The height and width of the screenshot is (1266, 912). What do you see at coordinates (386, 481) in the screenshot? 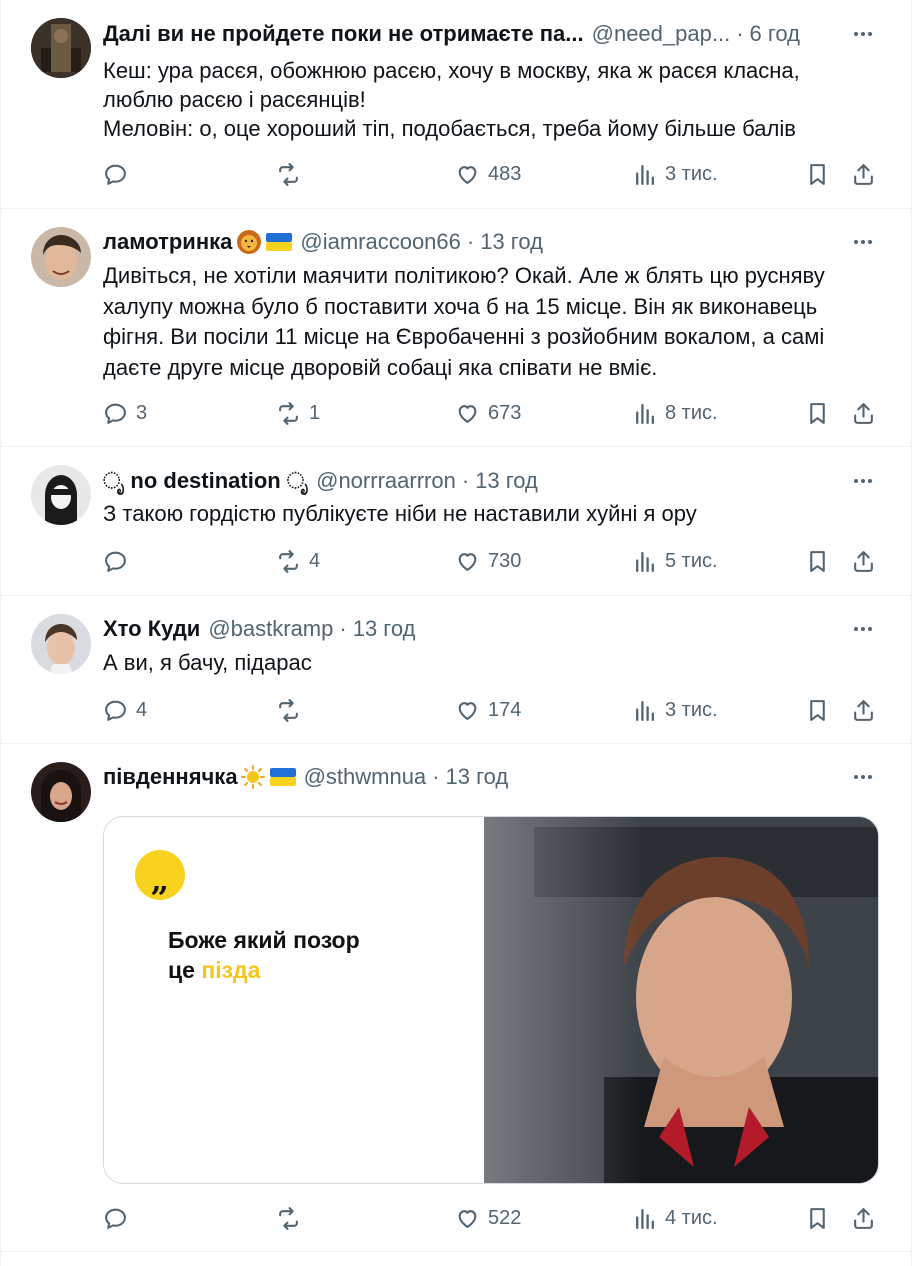
I see `user-handle: @norrraarrron` at bounding box center [386, 481].